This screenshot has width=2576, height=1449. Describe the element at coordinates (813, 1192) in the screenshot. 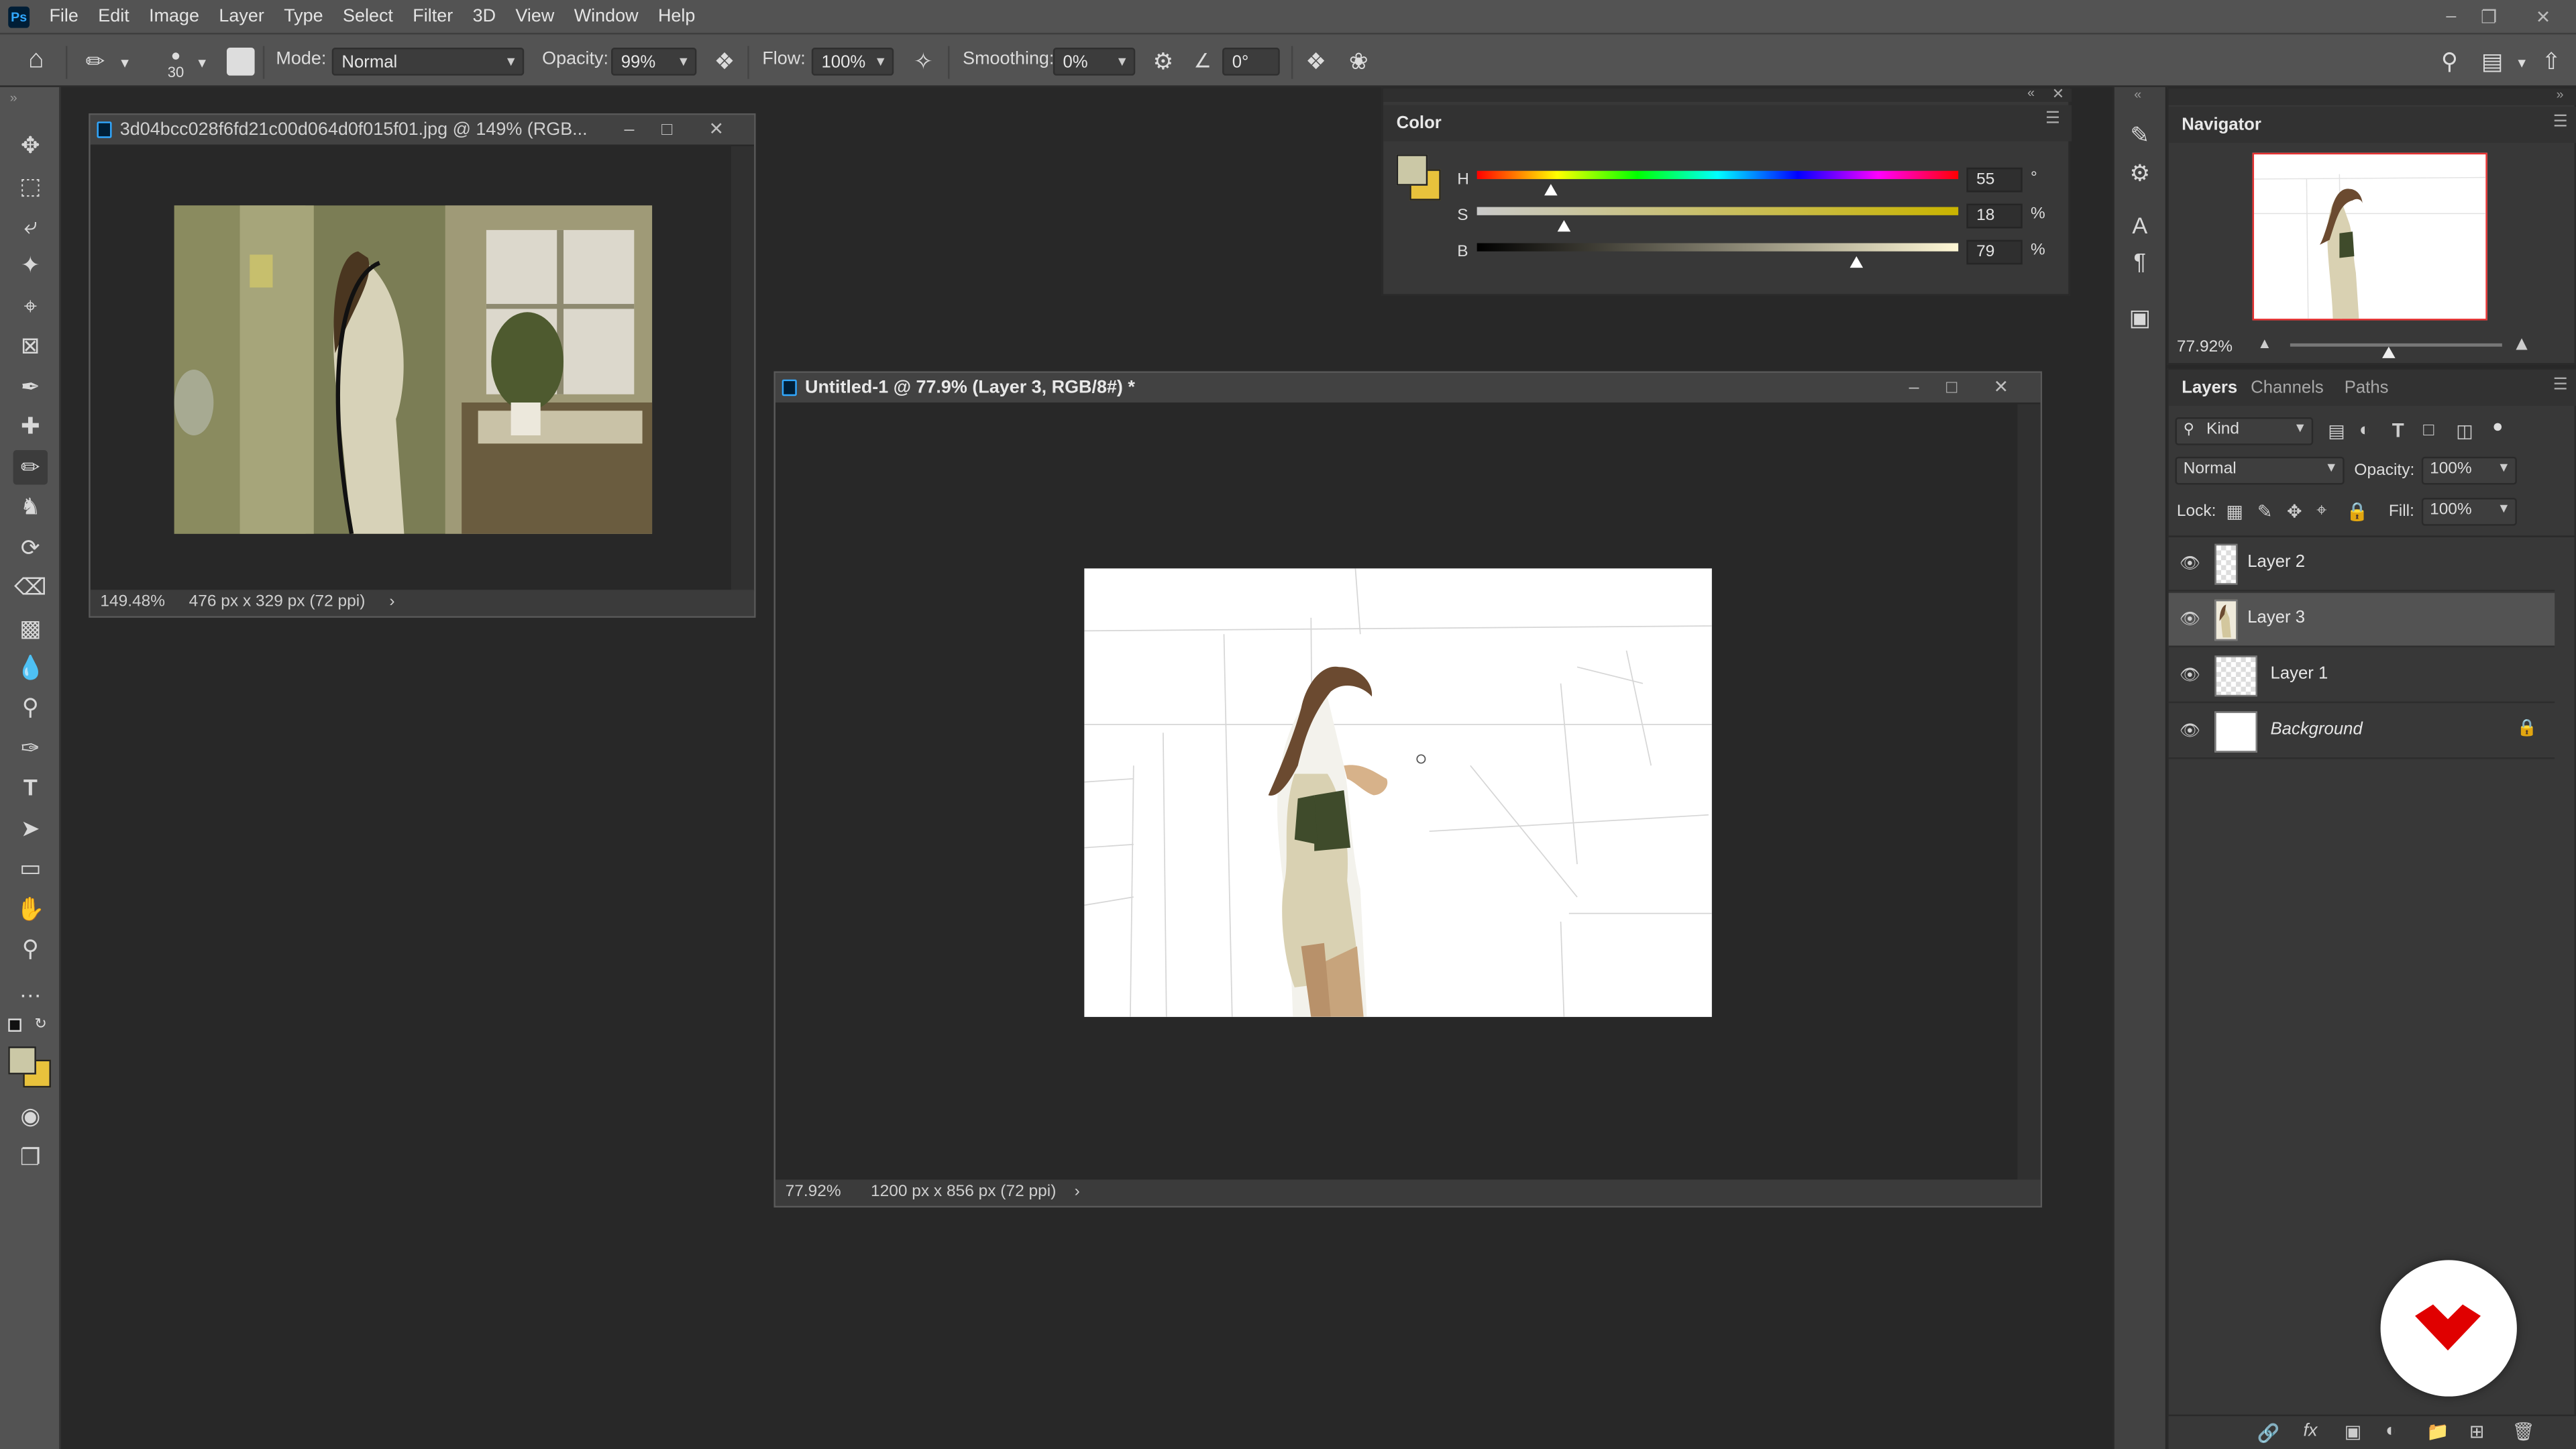

I see `zoom-level: 77.92%` at that location.